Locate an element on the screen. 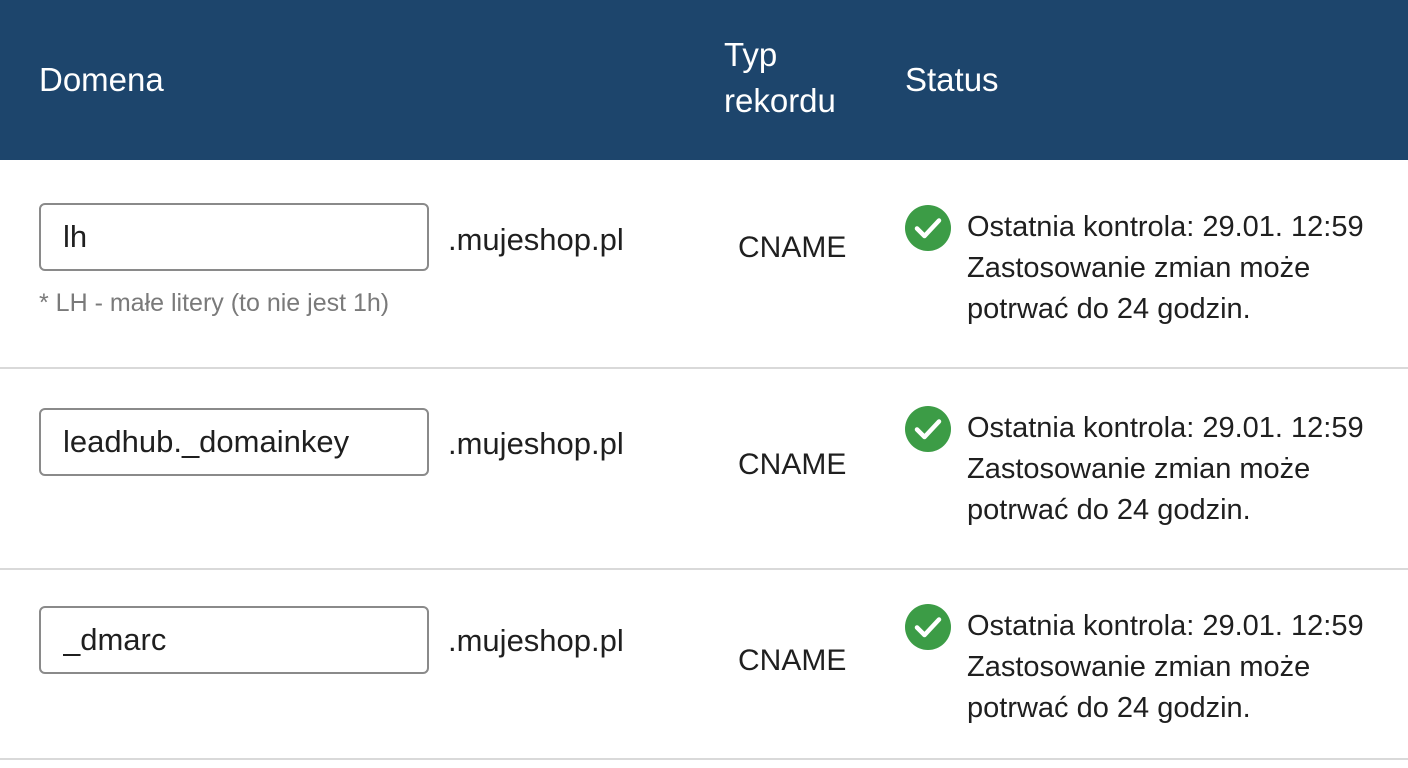 The height and width of the screenshot is (768, 1408). subdomain-hint: * LH - małe litery (to nie jest 1h) is located at coordinates (214, 303).